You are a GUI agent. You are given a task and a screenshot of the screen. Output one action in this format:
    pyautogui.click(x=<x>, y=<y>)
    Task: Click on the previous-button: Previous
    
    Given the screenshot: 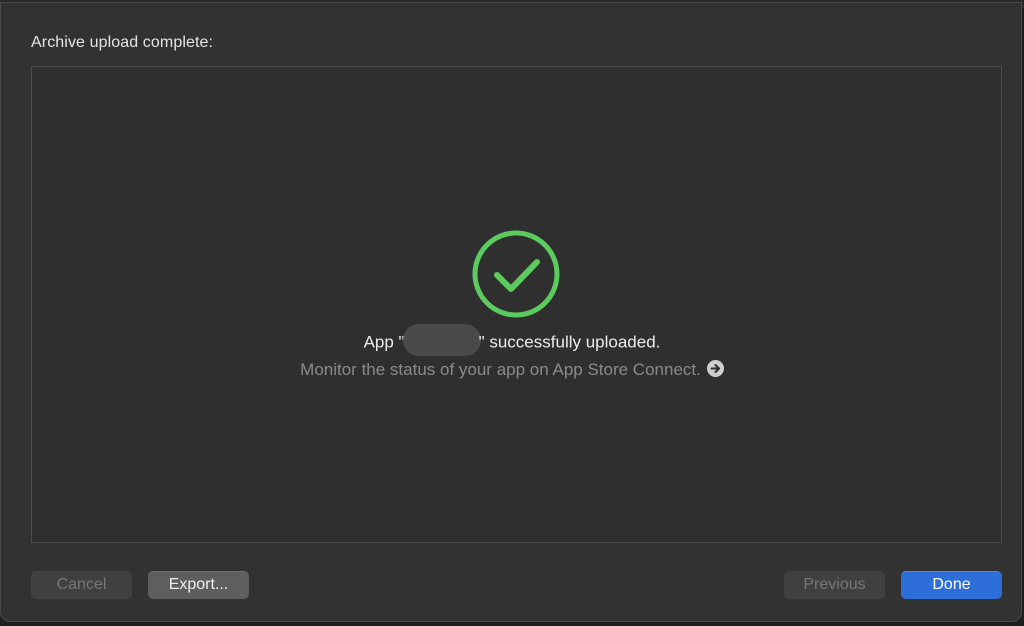 What is the action you would take?
    pyautogui.click(x=834, y=585)
    